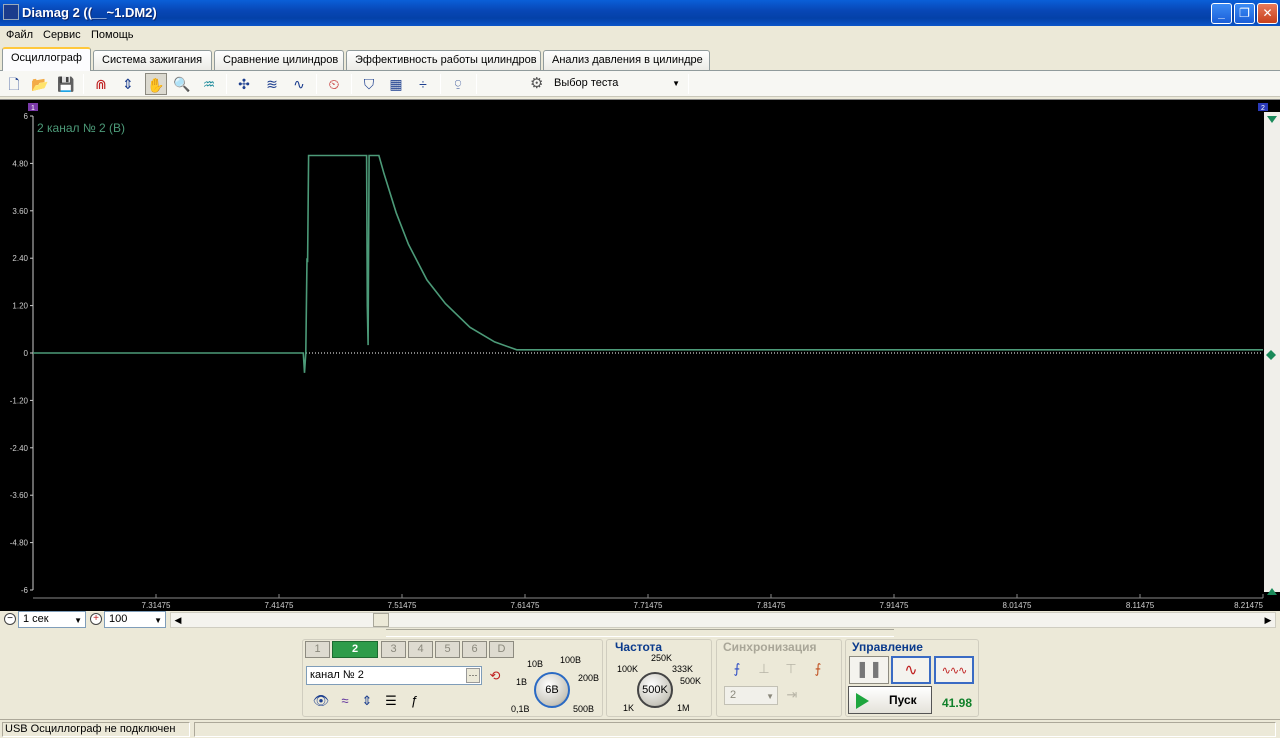  What do you see at coordinates (1268, 620) in the screenshot?
I see `scroll-right-icon: ▶` at bounding box center [1268, 620].